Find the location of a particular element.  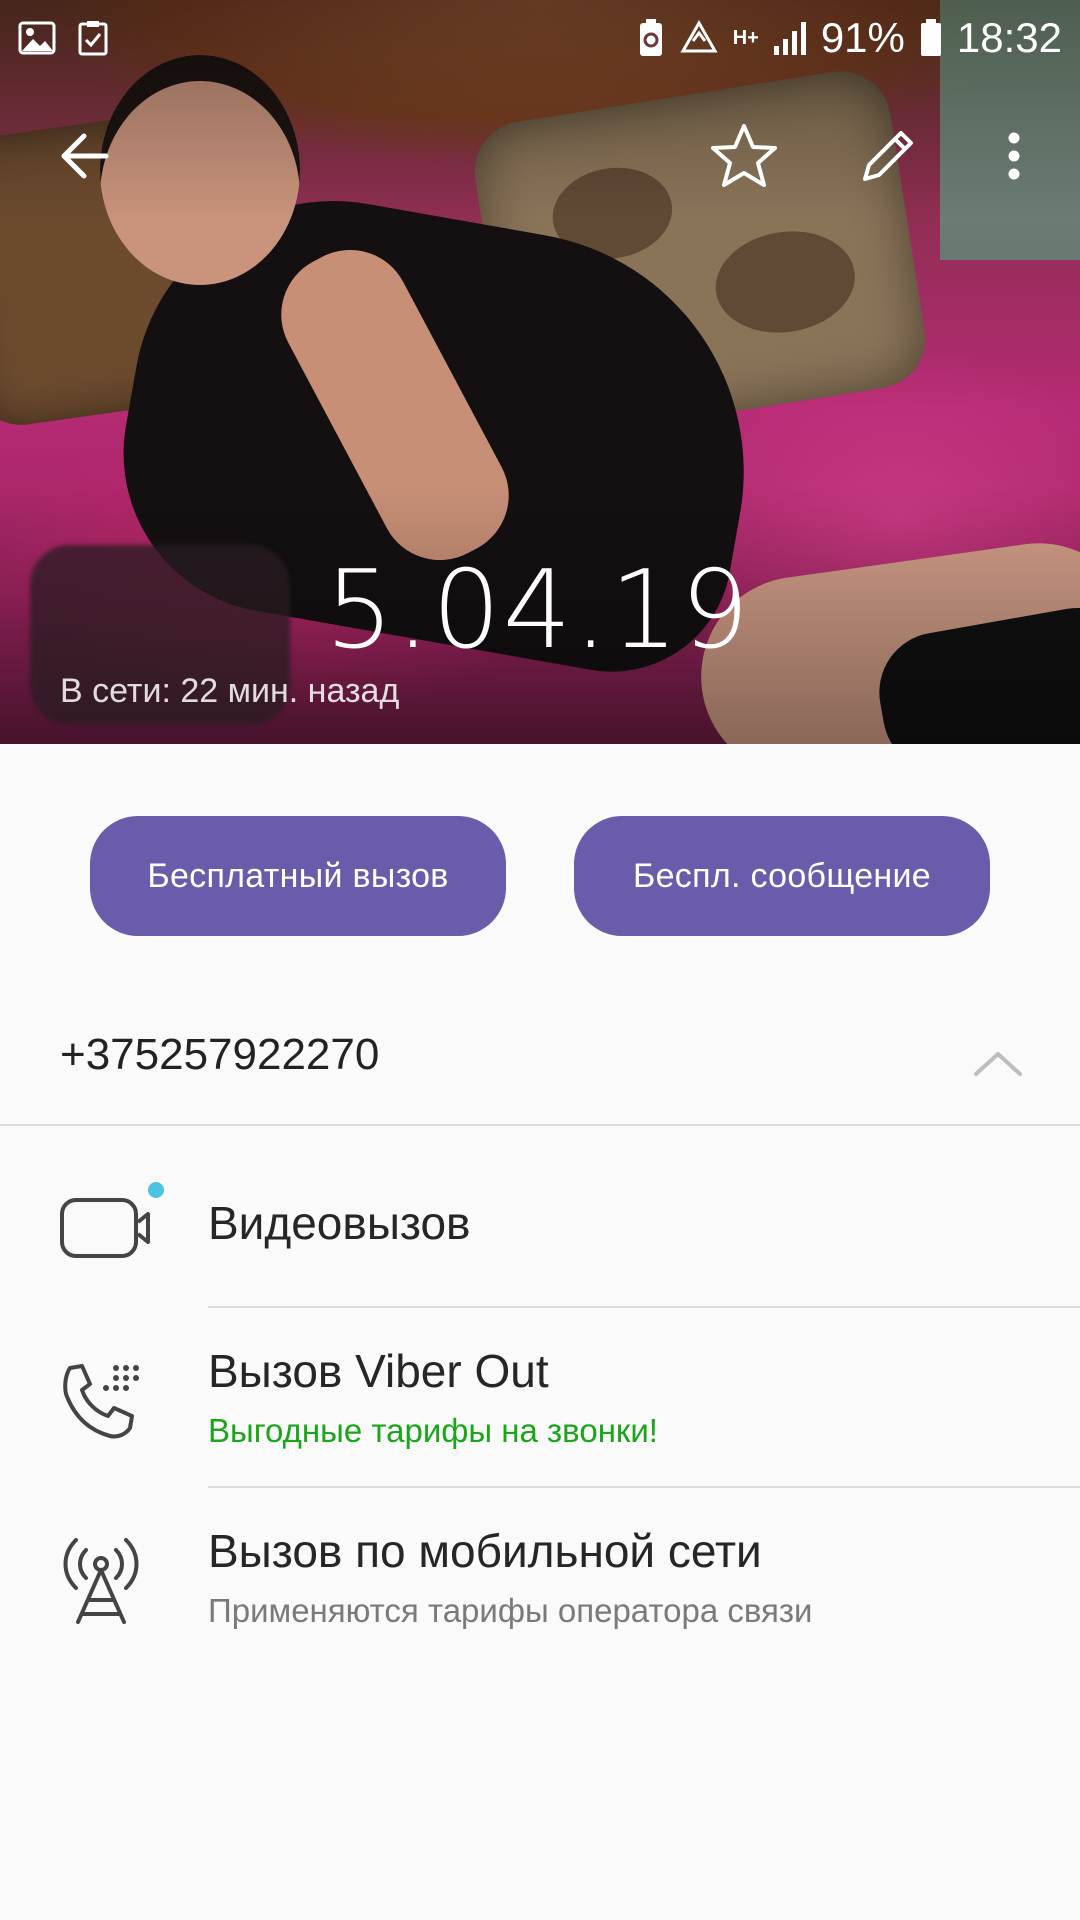

video-call-option: Видеовызов is located at coordinates (540, 1218).